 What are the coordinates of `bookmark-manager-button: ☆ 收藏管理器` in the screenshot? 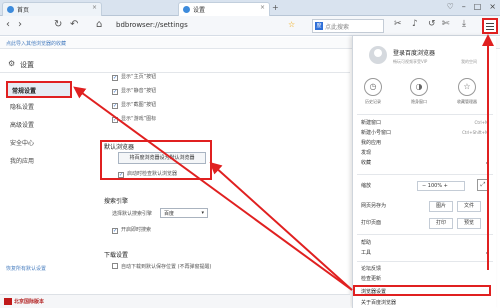 It's located at (467, 91).